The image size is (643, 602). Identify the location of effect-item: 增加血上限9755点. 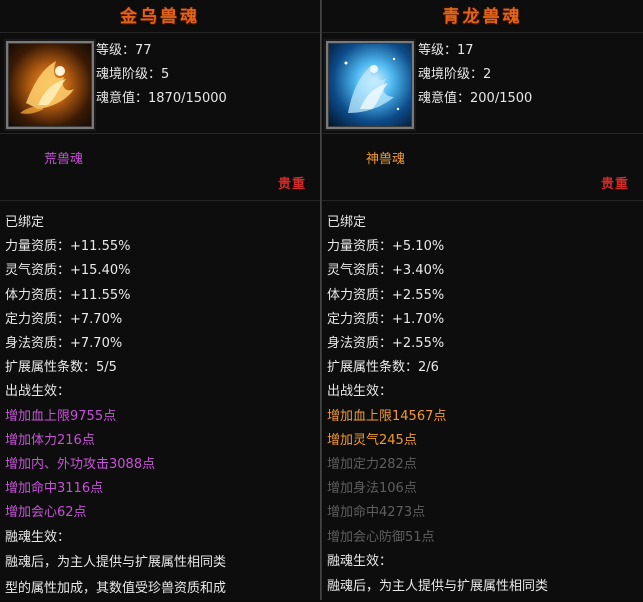
(61, 416).